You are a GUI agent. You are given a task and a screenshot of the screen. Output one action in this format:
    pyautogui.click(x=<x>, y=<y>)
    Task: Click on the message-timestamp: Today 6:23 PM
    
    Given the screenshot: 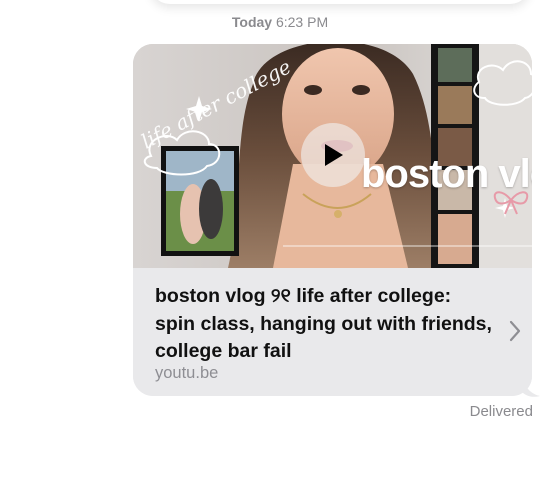 What is the action you would take?
    pyautogui.click(x=280, y=22)
    